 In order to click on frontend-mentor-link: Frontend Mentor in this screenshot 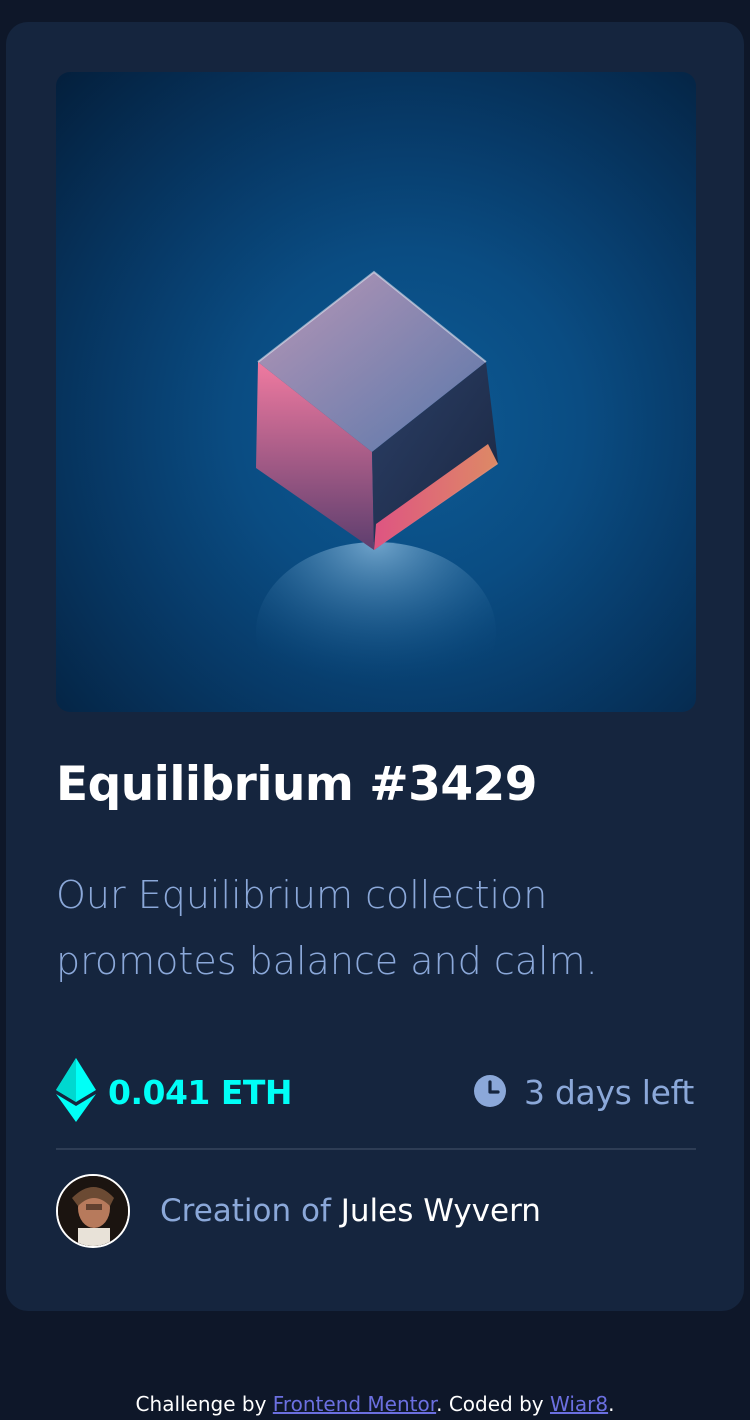, I will do `click(354, 1404)`.